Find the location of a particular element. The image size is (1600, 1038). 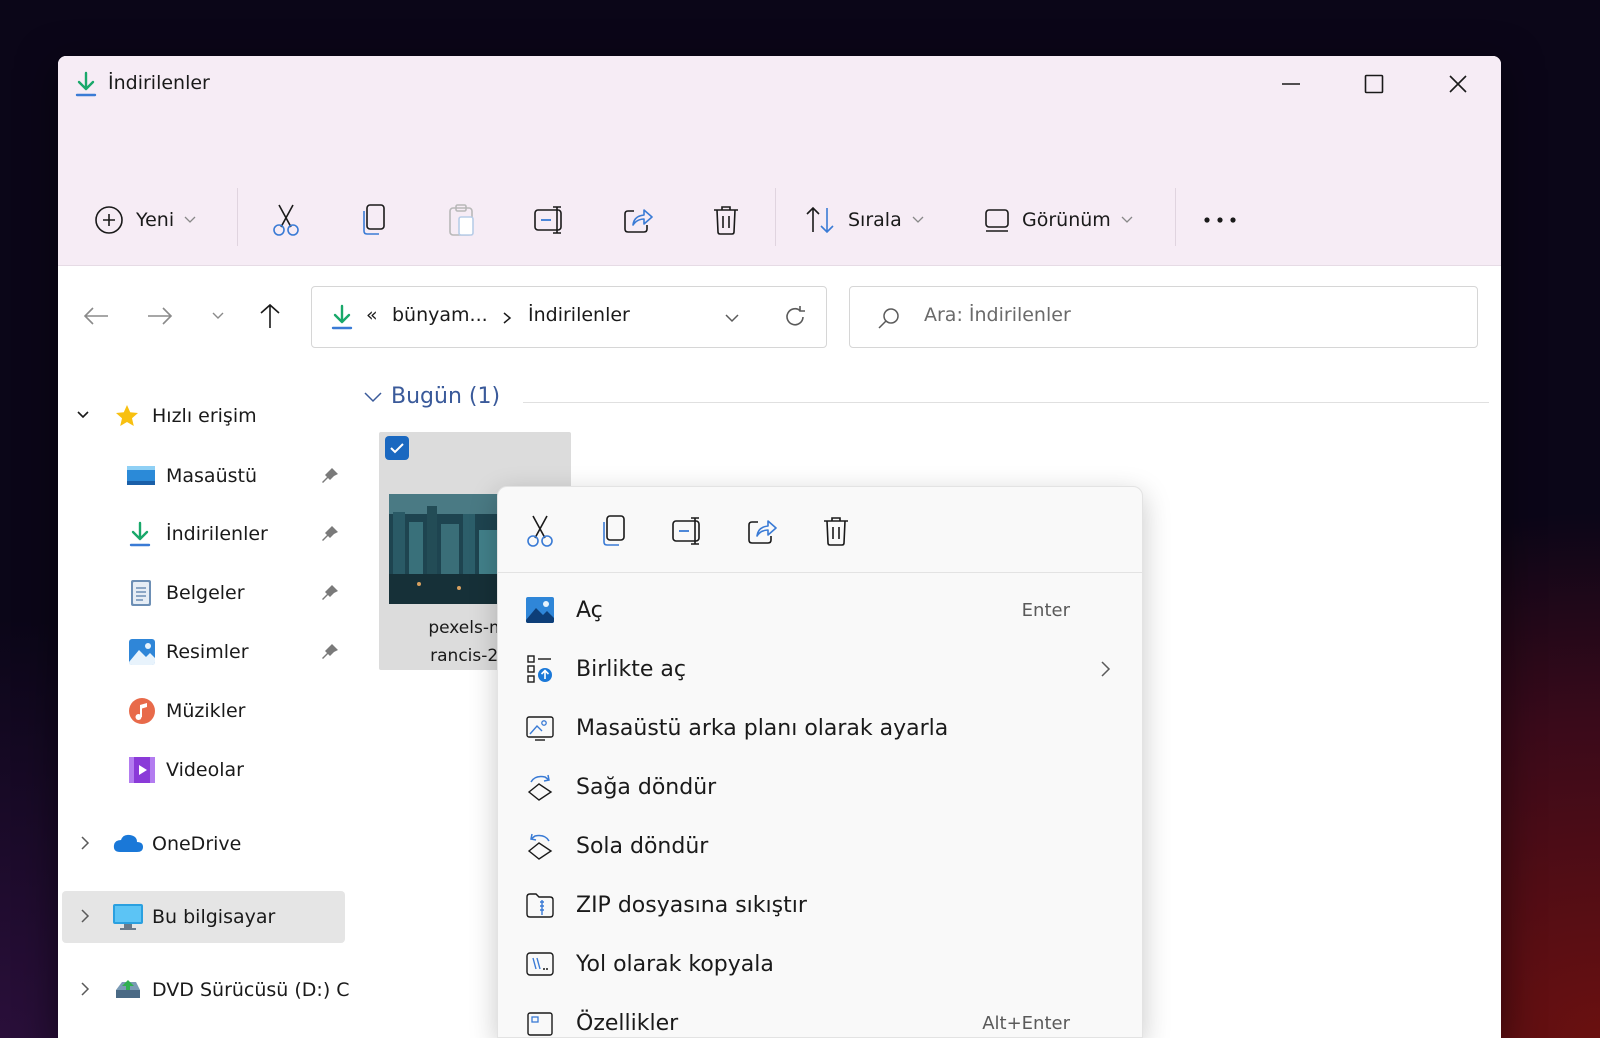

recent-locations-button is located at coordinates (218, 316).